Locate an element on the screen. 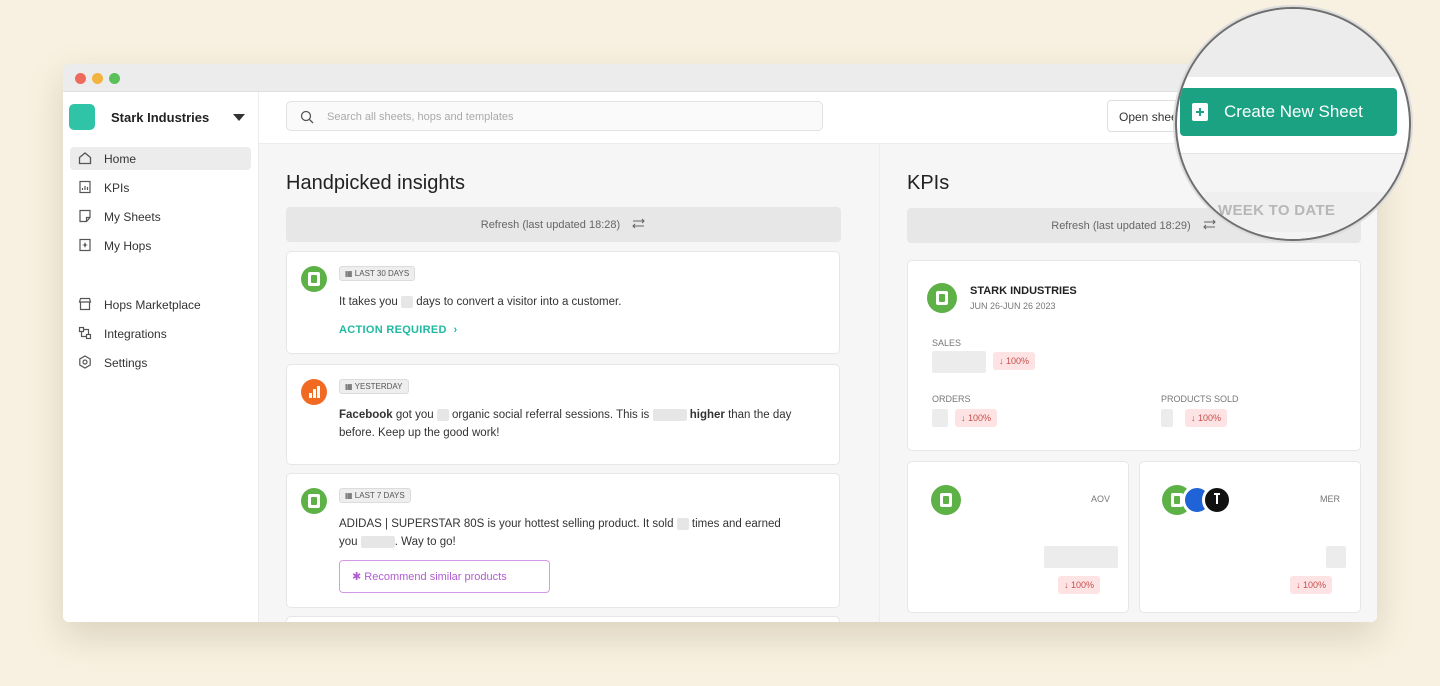 Image resolution: width=1440 pixels, height=686 pixels. insight-card is located at coordinates (563, 619).